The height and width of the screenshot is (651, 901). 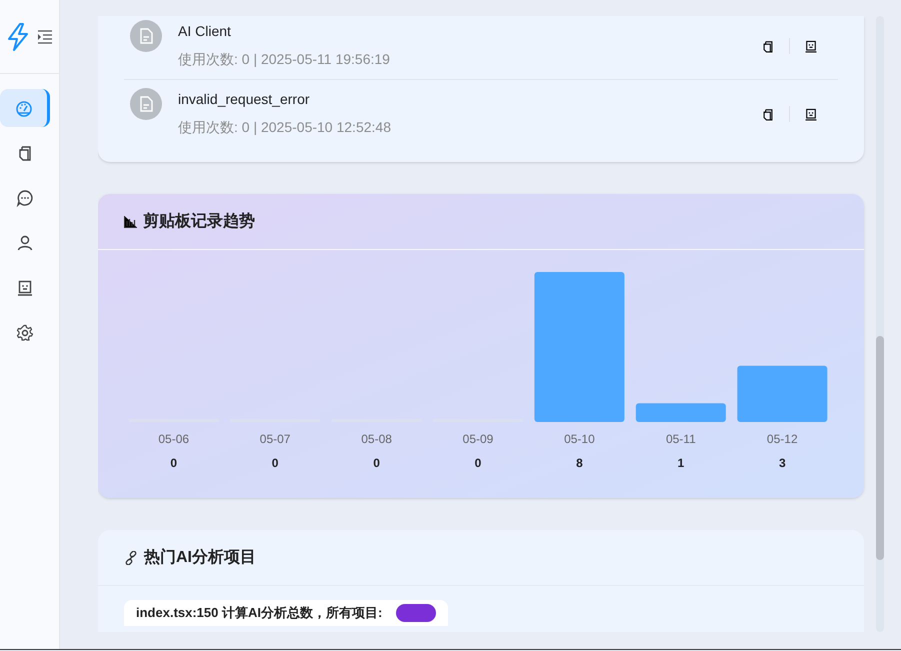 What do you see at coordinates (259, 613) in the screenshot?
I see `project-title: index.tsx:150 计算AI分析总数，所有项目:` at bounding box center [259, 613].